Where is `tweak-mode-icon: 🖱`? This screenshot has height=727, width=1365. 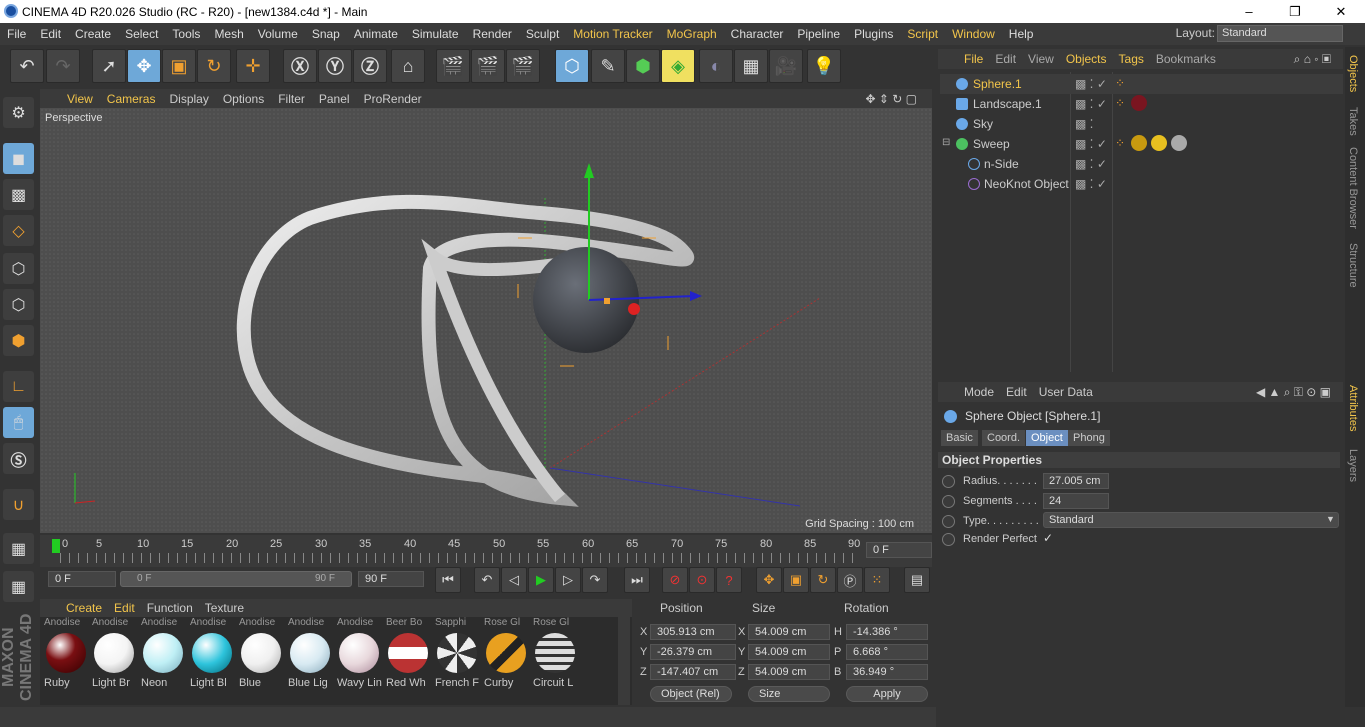
tweak-mode-icon: 🖱 is located at coordinates (18, 422).